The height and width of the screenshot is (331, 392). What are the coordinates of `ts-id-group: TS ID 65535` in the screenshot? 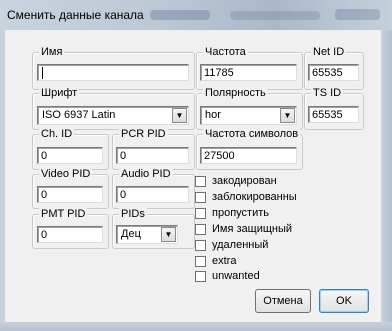 It's located at (334, 108).